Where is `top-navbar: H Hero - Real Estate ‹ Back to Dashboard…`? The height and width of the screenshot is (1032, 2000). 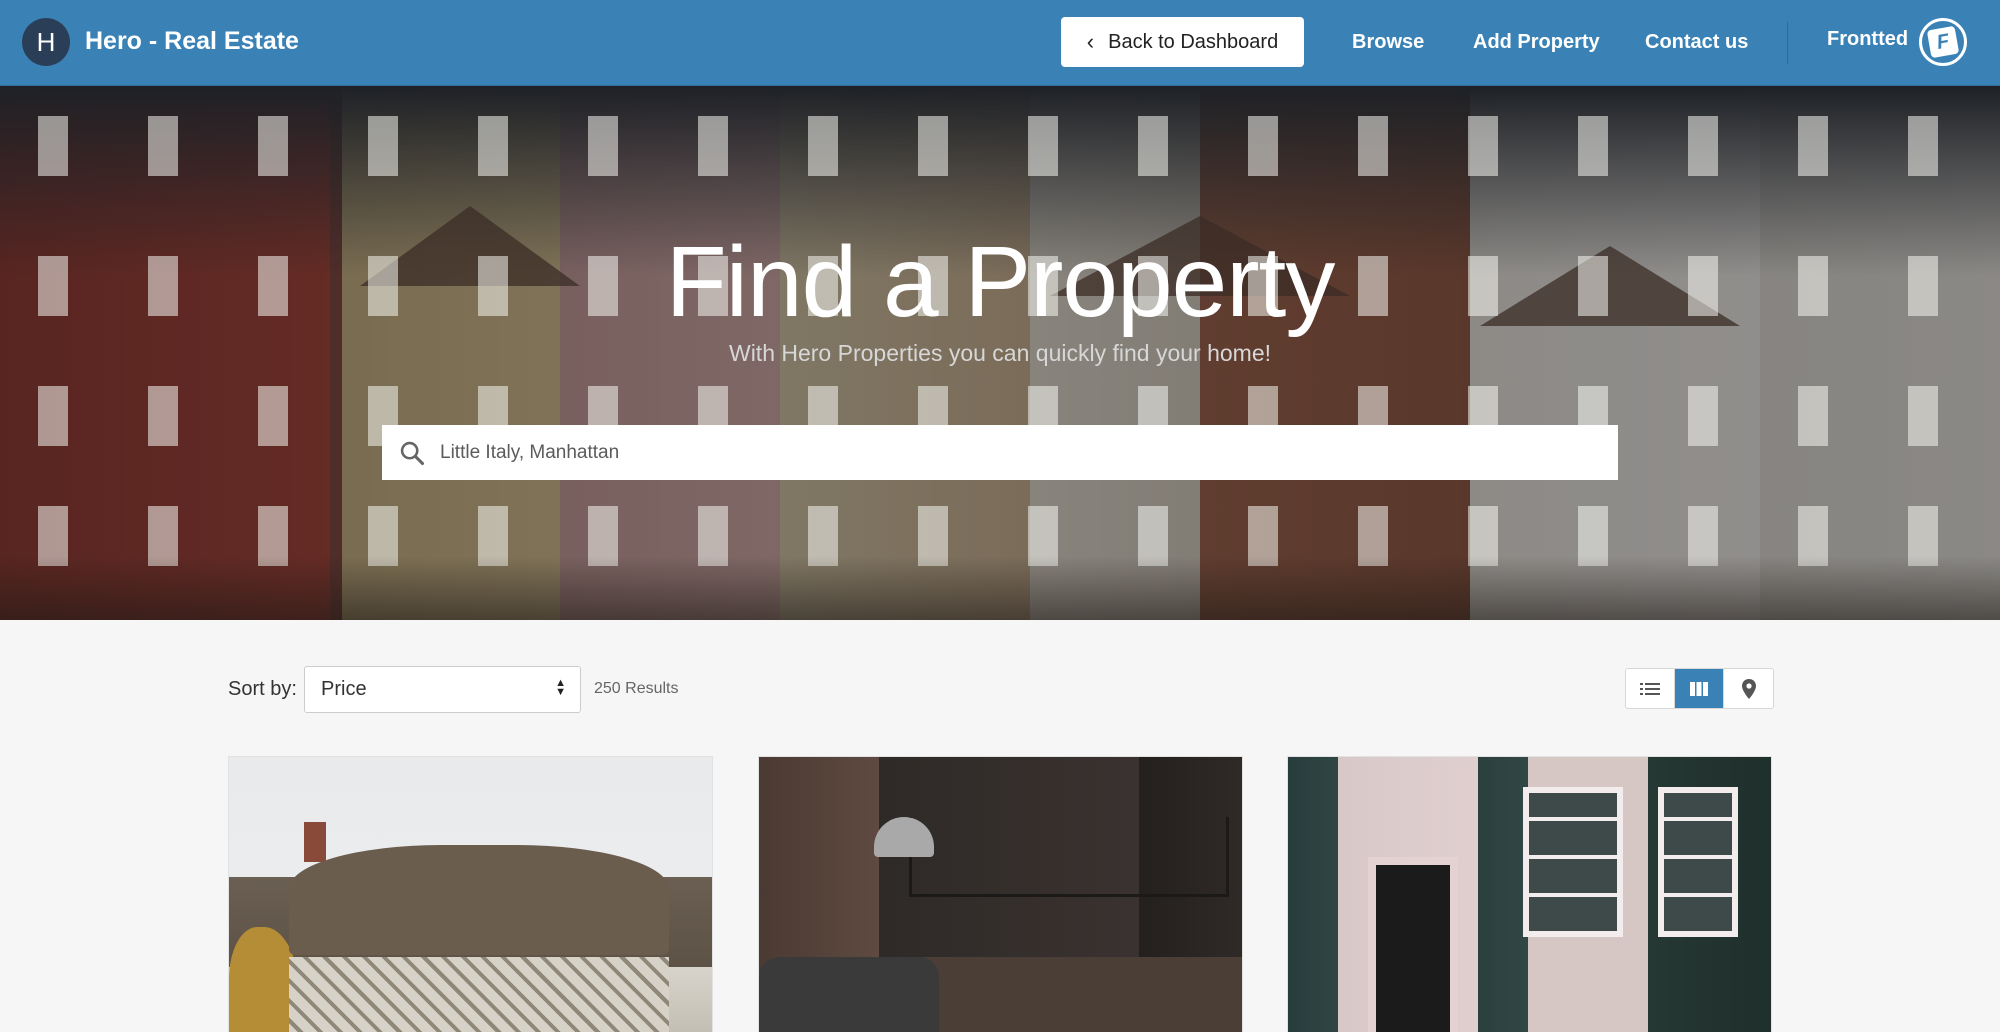
top-navbar: H Hero - Real Estate ‹ Back to Dashboard… is located at coordinates (1000, 43).